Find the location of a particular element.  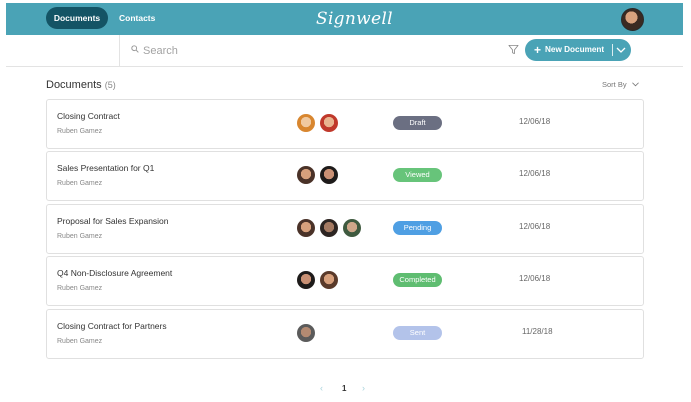

document-date: 11/28/18 is located at coordinates (537, 331).